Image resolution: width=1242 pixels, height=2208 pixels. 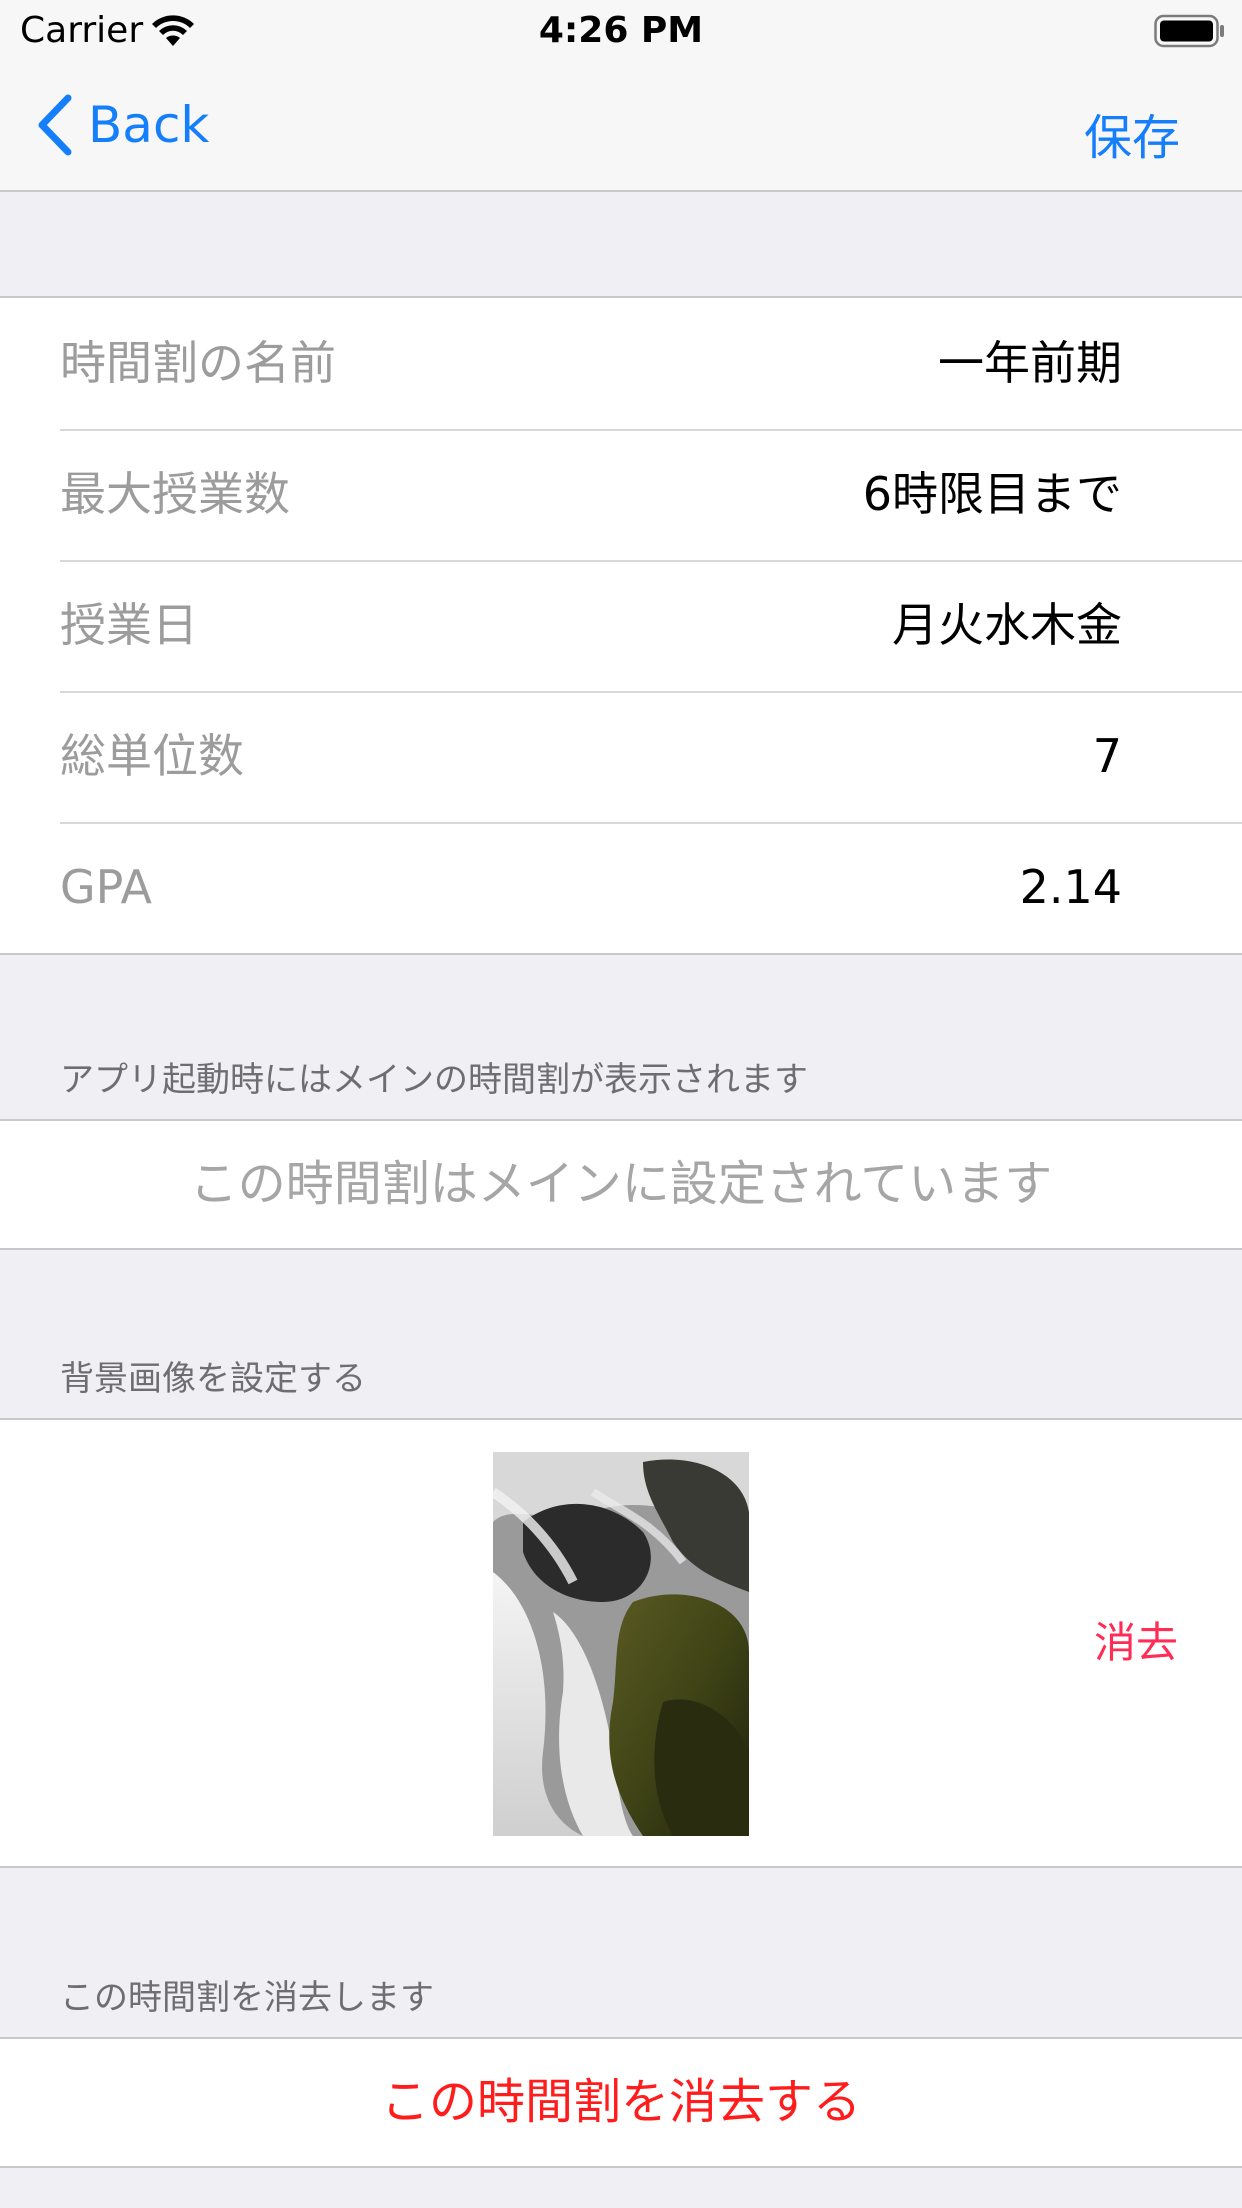 What do you see at coordinates (149, 125) in the screenshot?
I see `back-label: Back` at bounding box center [149, 125].